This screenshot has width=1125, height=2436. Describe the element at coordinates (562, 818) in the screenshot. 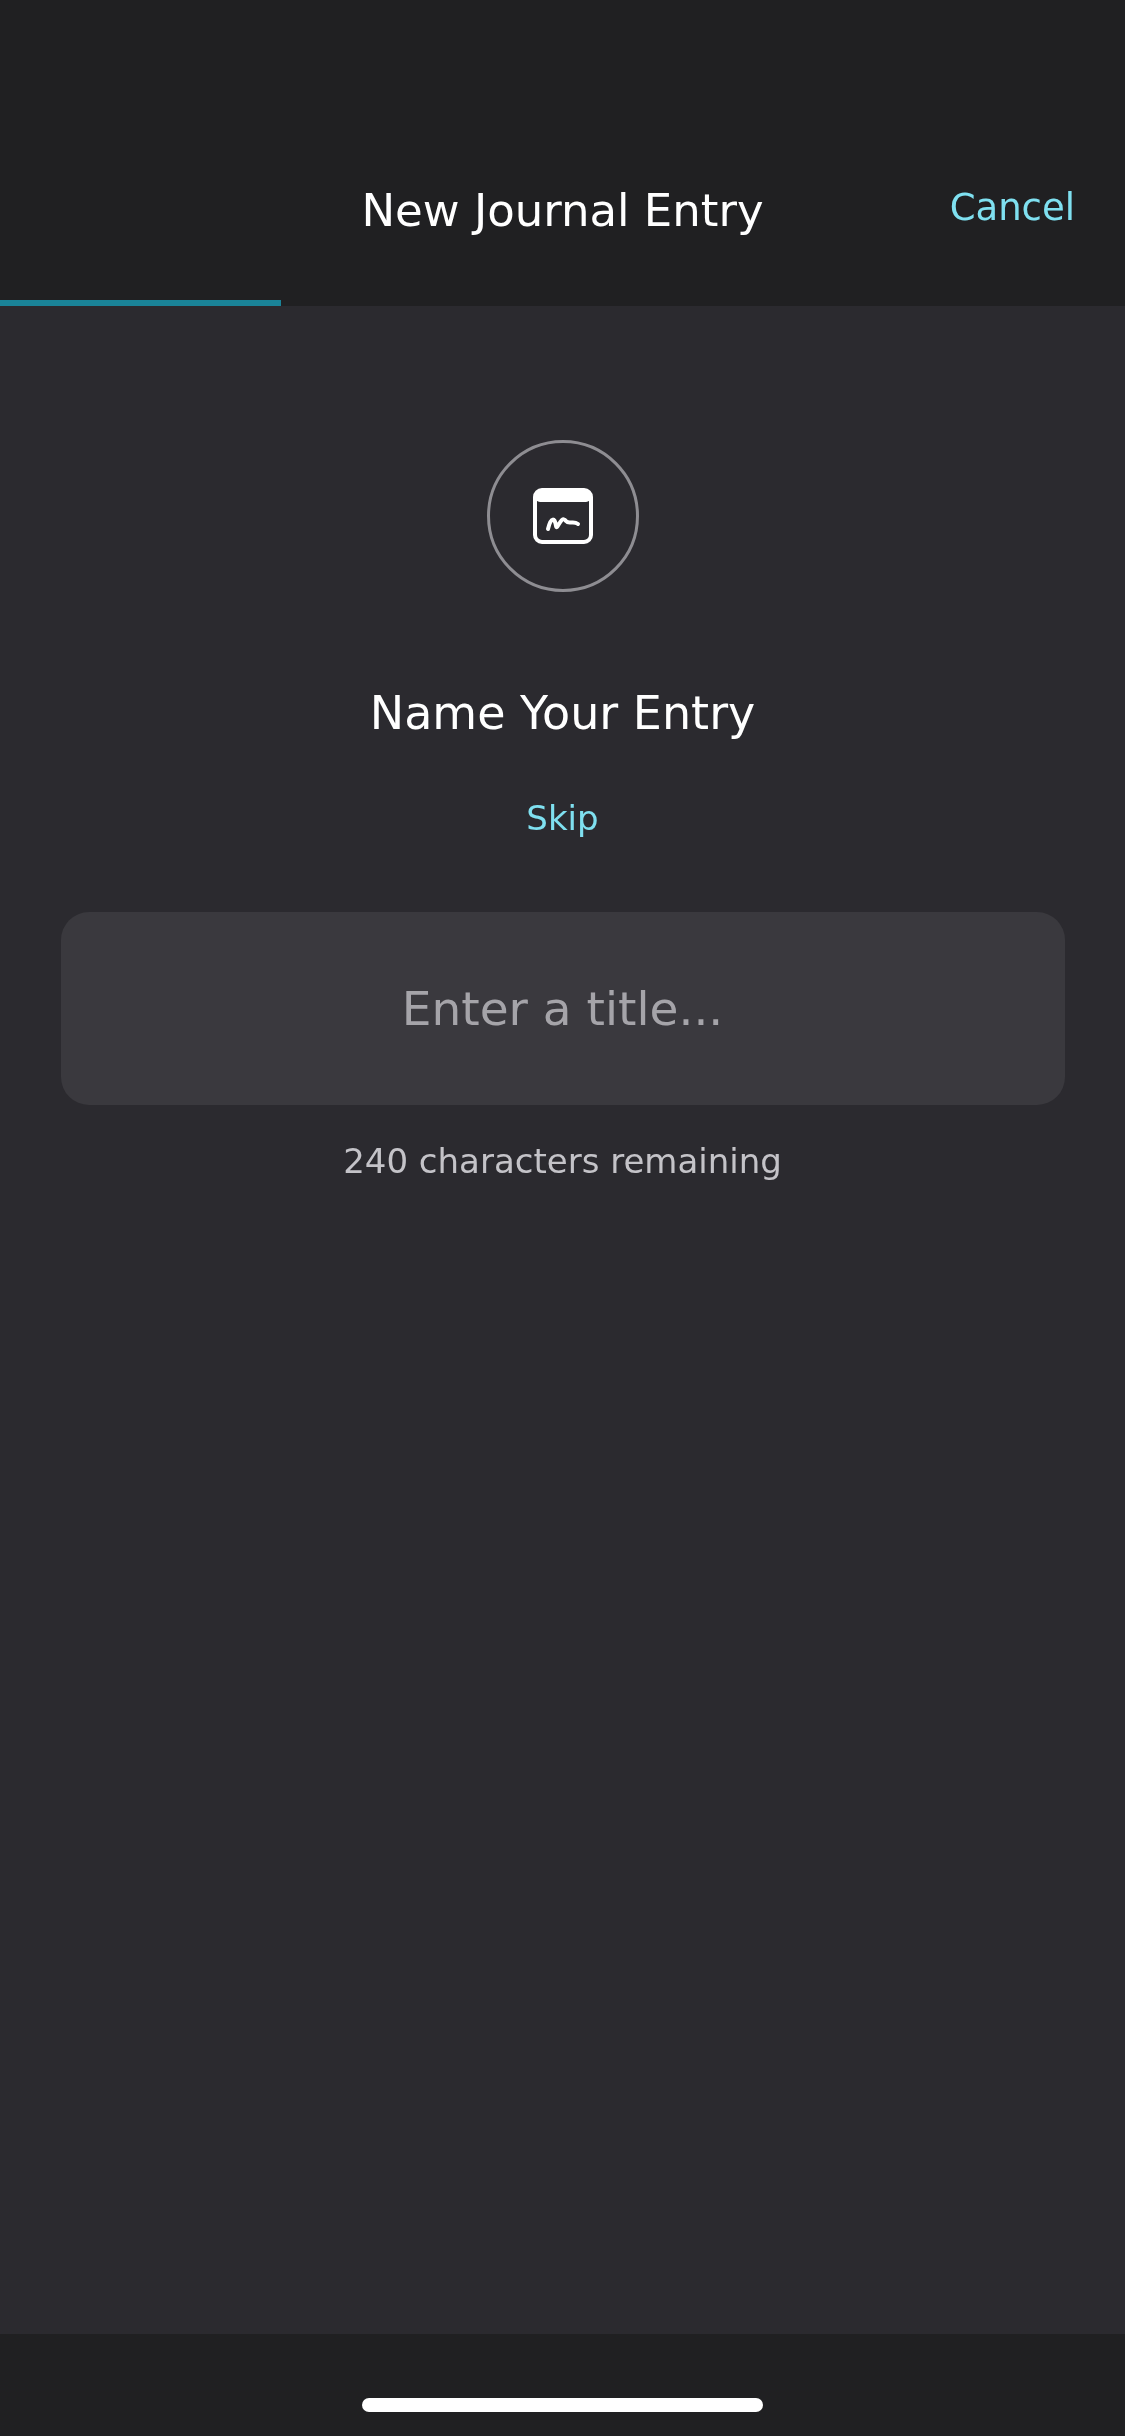

I see `skip-link: Skip` at that location.